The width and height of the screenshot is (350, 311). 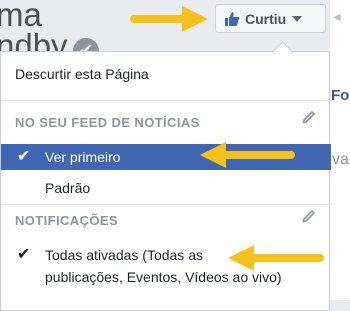 What do you see at coordinates (166, 188) in the screenshot?
I see `menu-item-default: Padrão` at bounding box center [166, 188].